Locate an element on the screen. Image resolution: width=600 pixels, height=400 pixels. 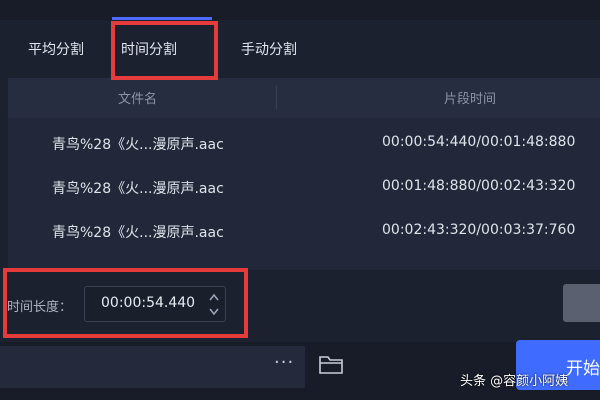
row-segment-time: 00:01:48:880/00:02:43:320 is located at coordinates (479, 186).